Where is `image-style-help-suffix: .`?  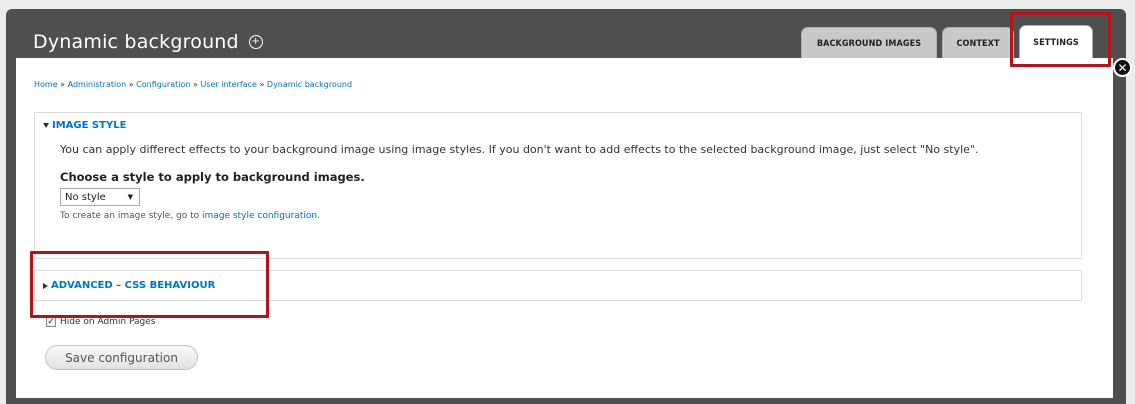
image-style-help-suffix: . is located at coordinates (318, 216).